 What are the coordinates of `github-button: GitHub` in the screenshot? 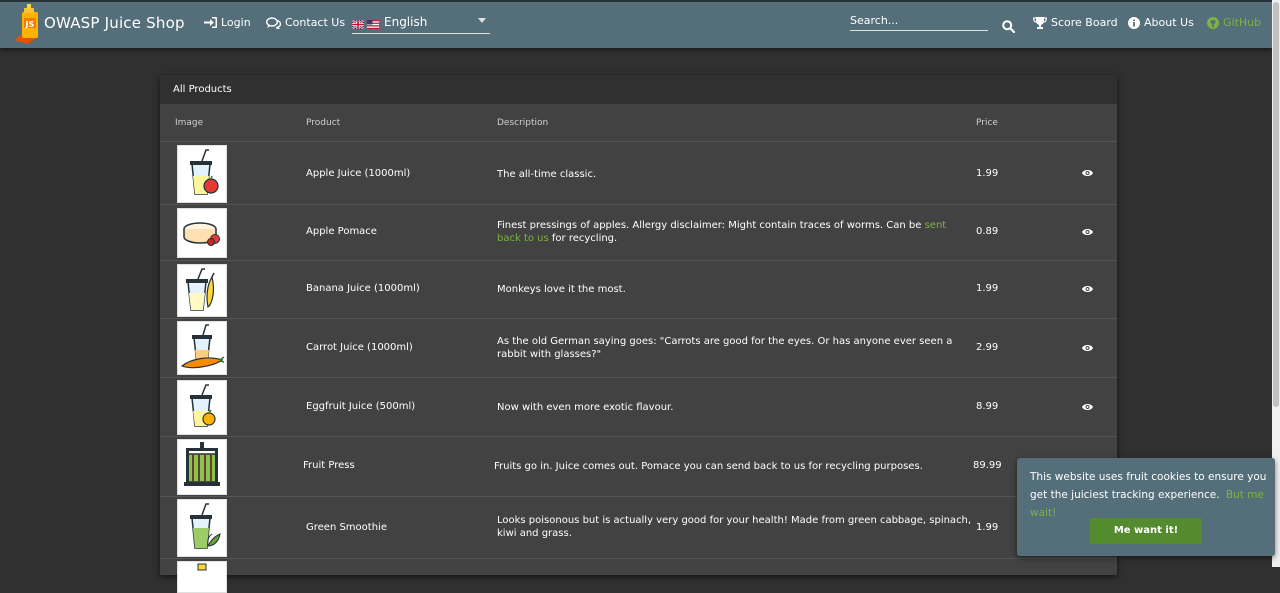 It's located at (1234, 22).